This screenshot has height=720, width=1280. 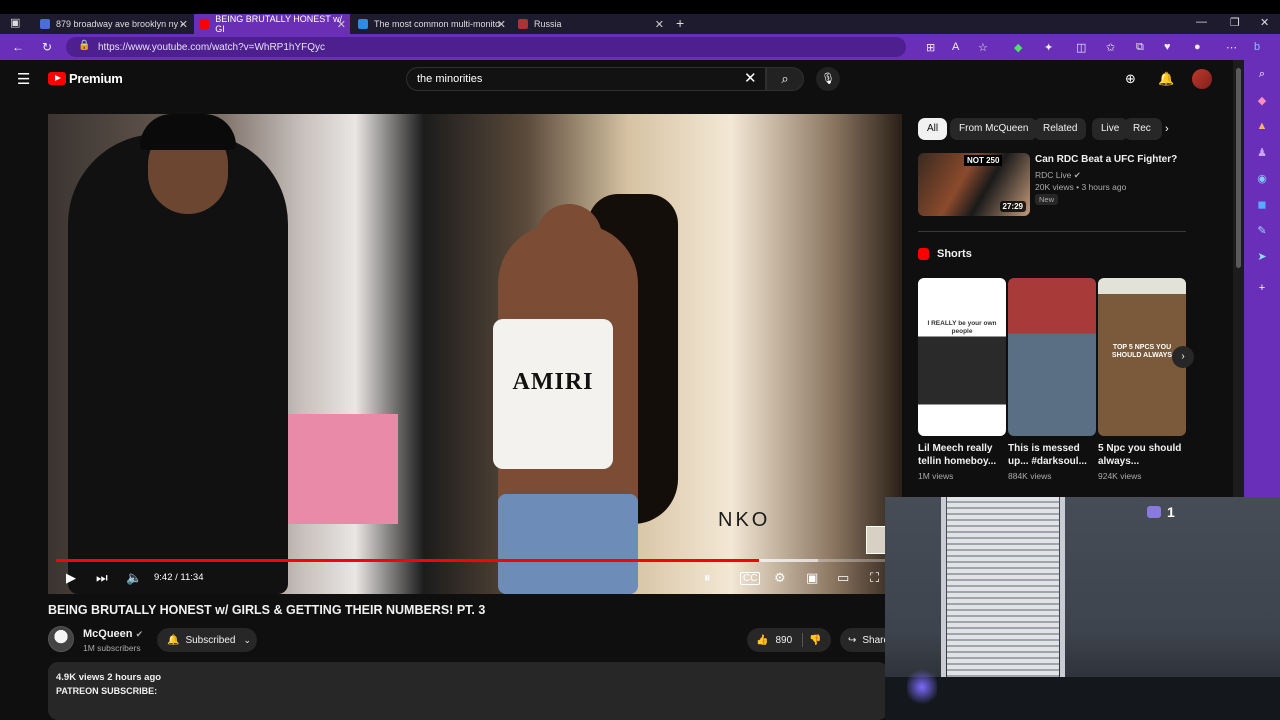 I want to click on tab-multimonitor: The most common multi-monito ✕, so click(x=431, y=24).